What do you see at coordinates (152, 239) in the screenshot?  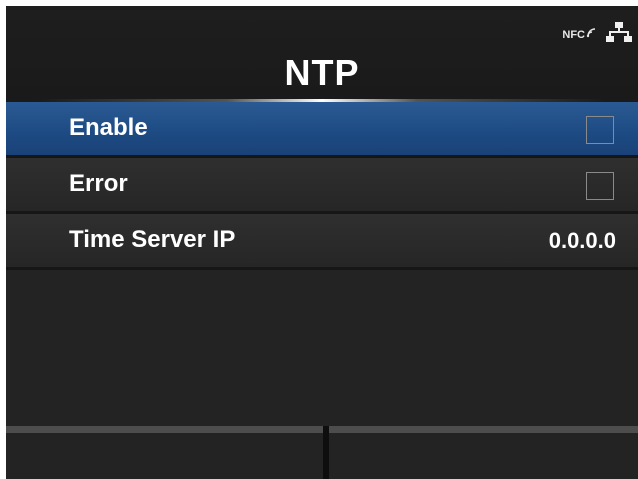 I see `menu-item-label: Time Server IP` at bounding box center [152, 239].